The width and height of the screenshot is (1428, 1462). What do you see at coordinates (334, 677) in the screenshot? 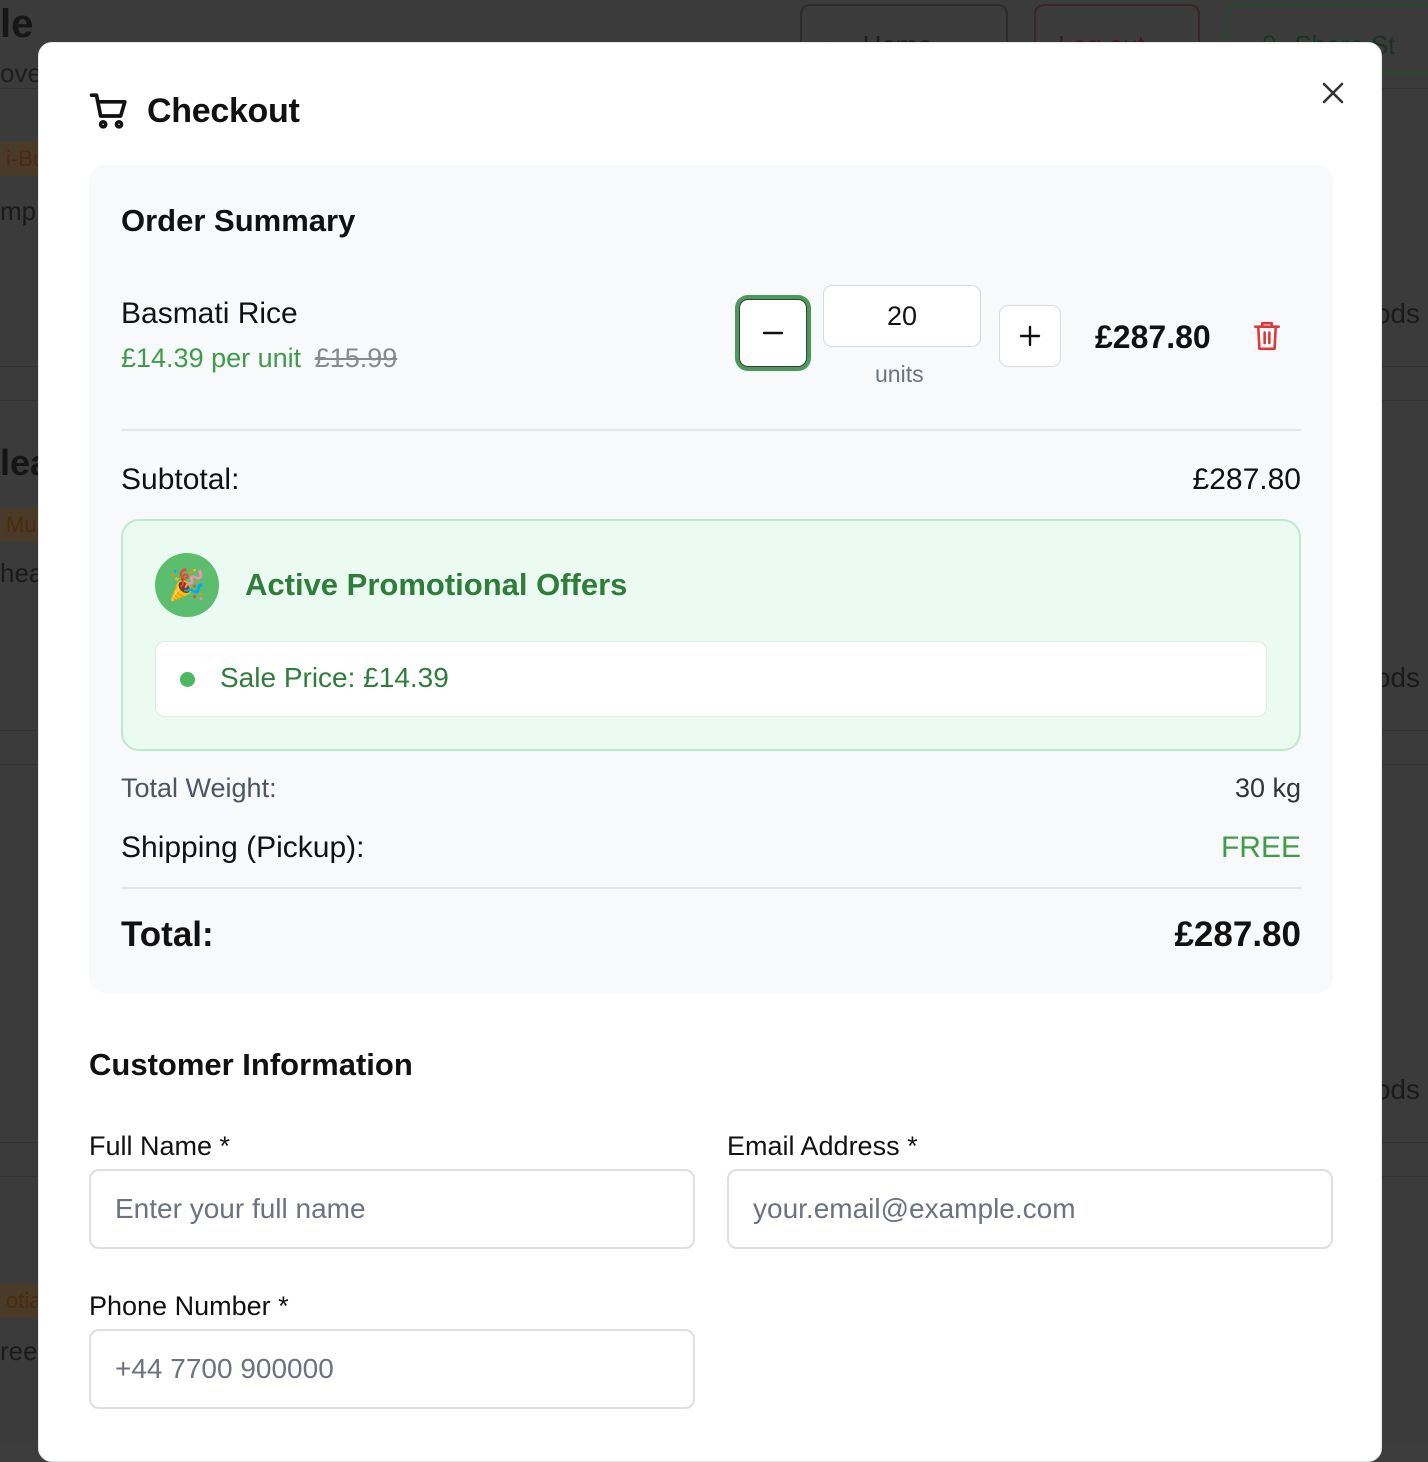
I see `promo-offer-text: Sale Price: £14.39` at bounding box center [334, 677].